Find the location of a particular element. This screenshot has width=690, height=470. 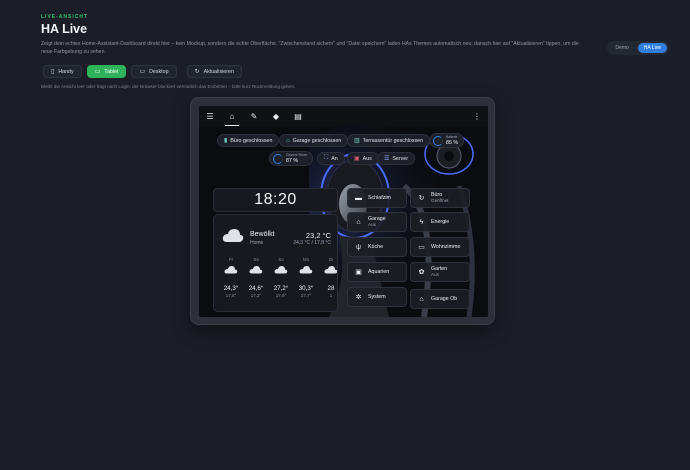

handy-button: ▯ Handy is located at coordinates (62, 71).